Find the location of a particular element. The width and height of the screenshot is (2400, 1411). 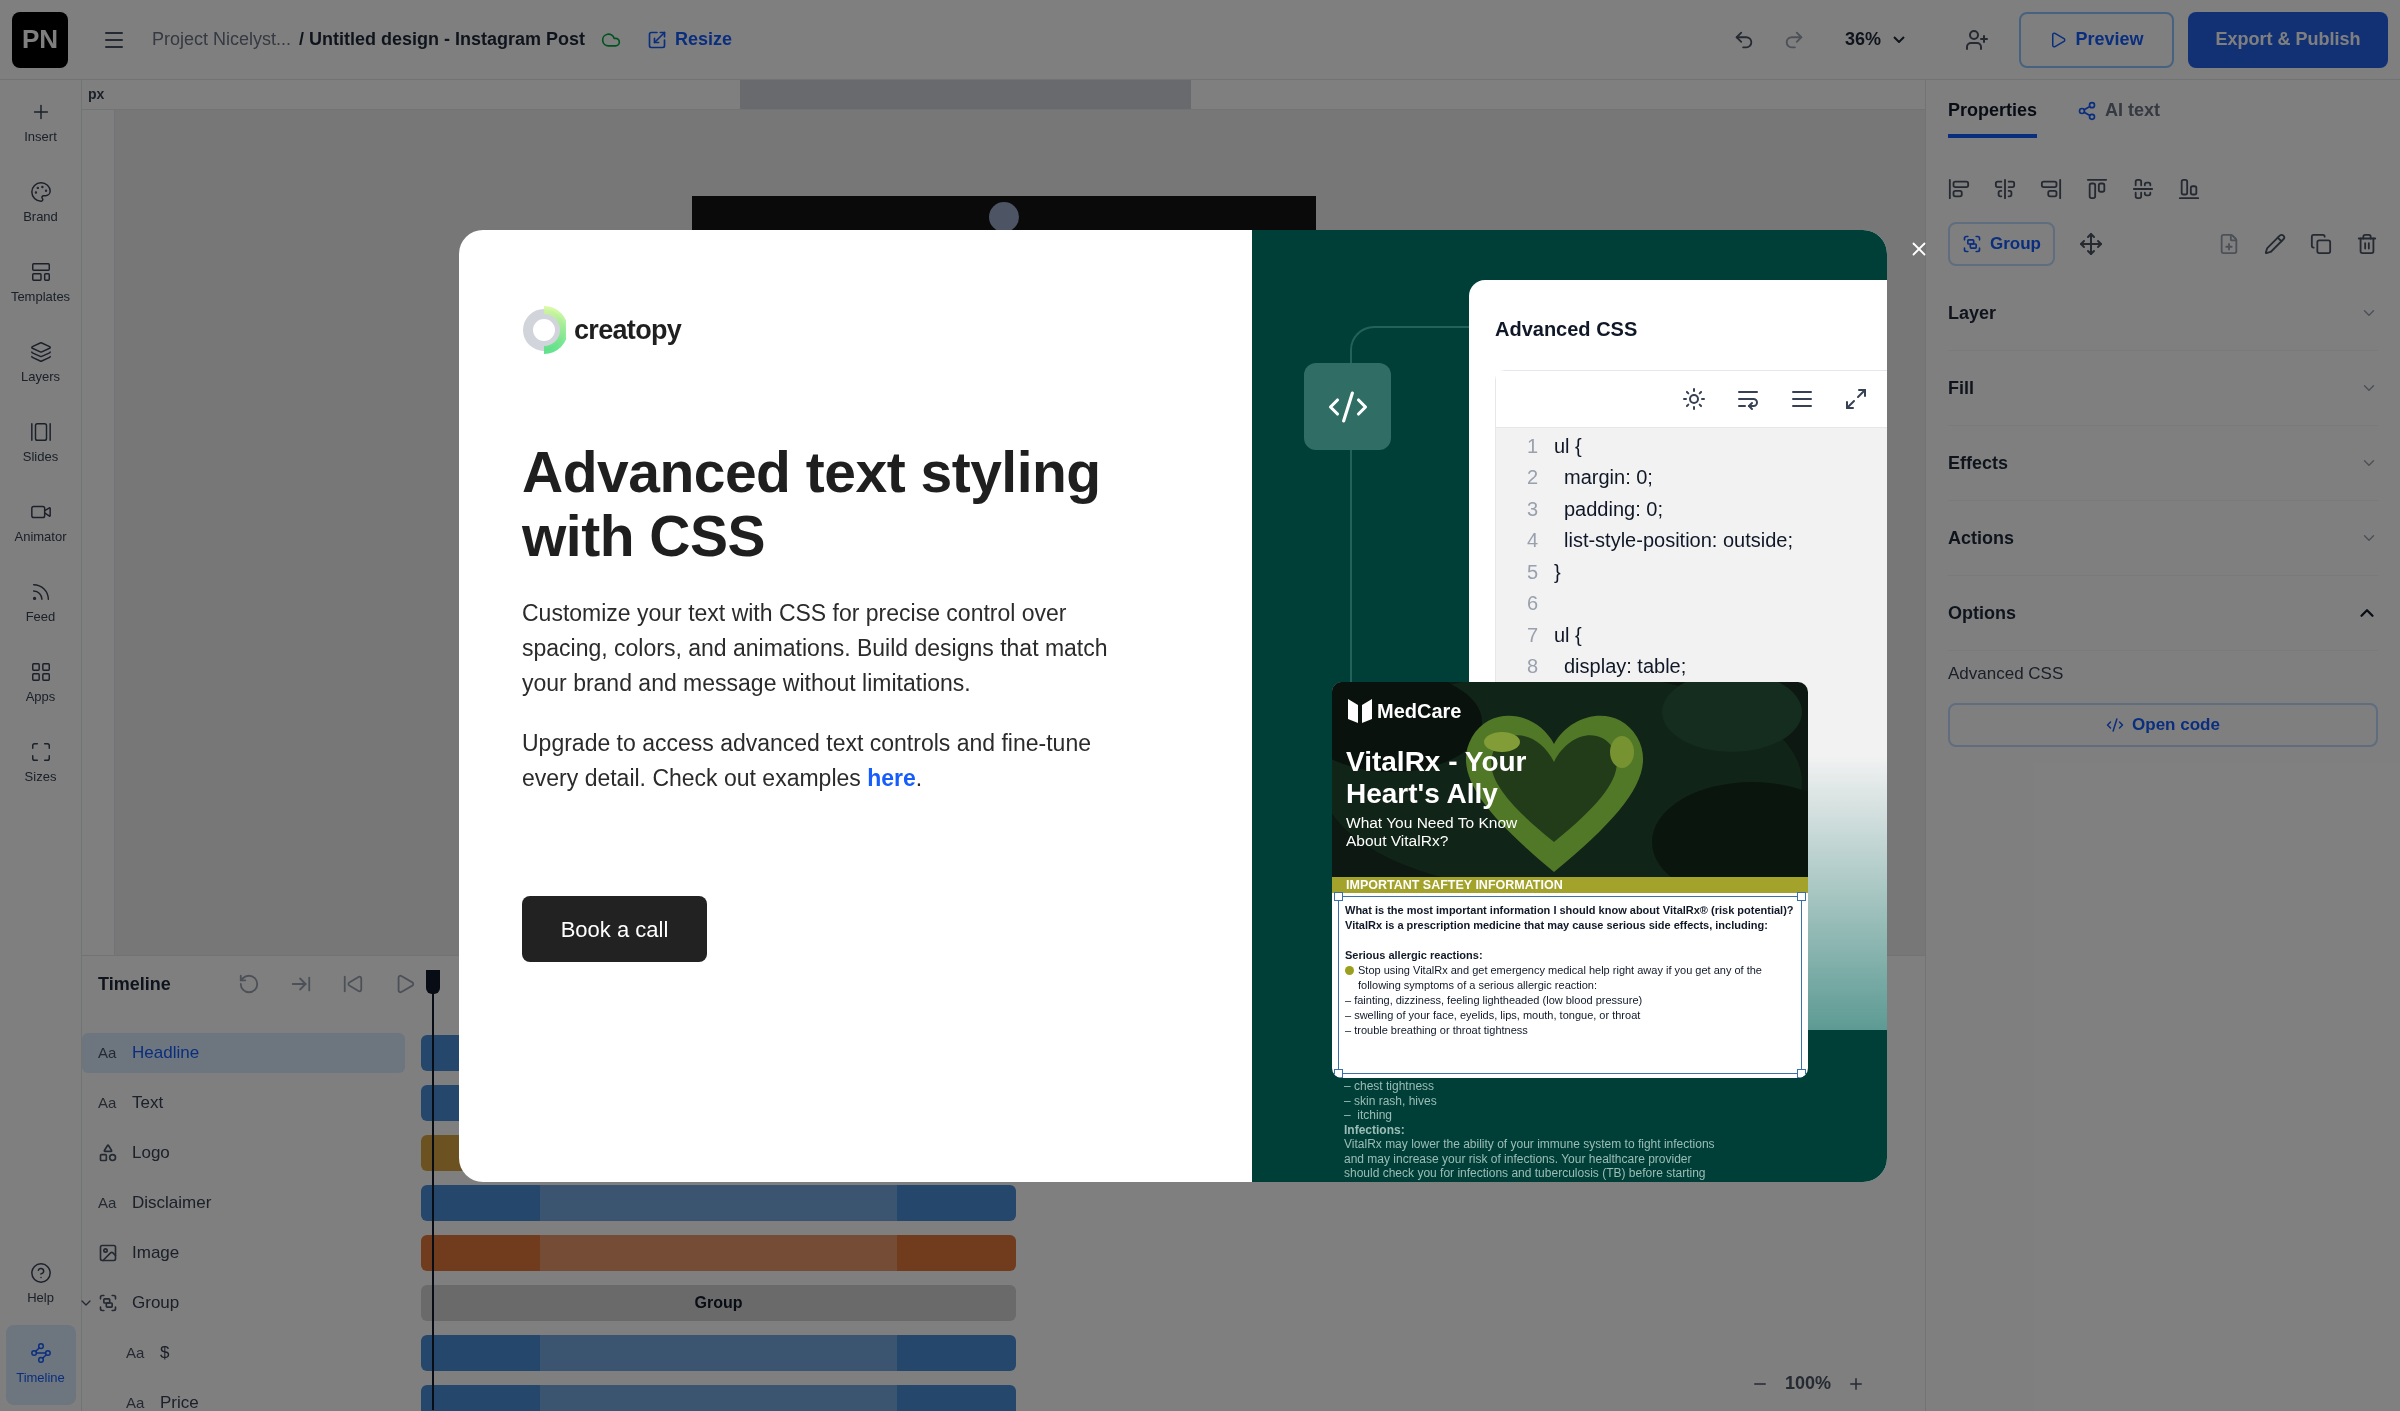

line-number: 7 is located at coordinates (1531, 635).